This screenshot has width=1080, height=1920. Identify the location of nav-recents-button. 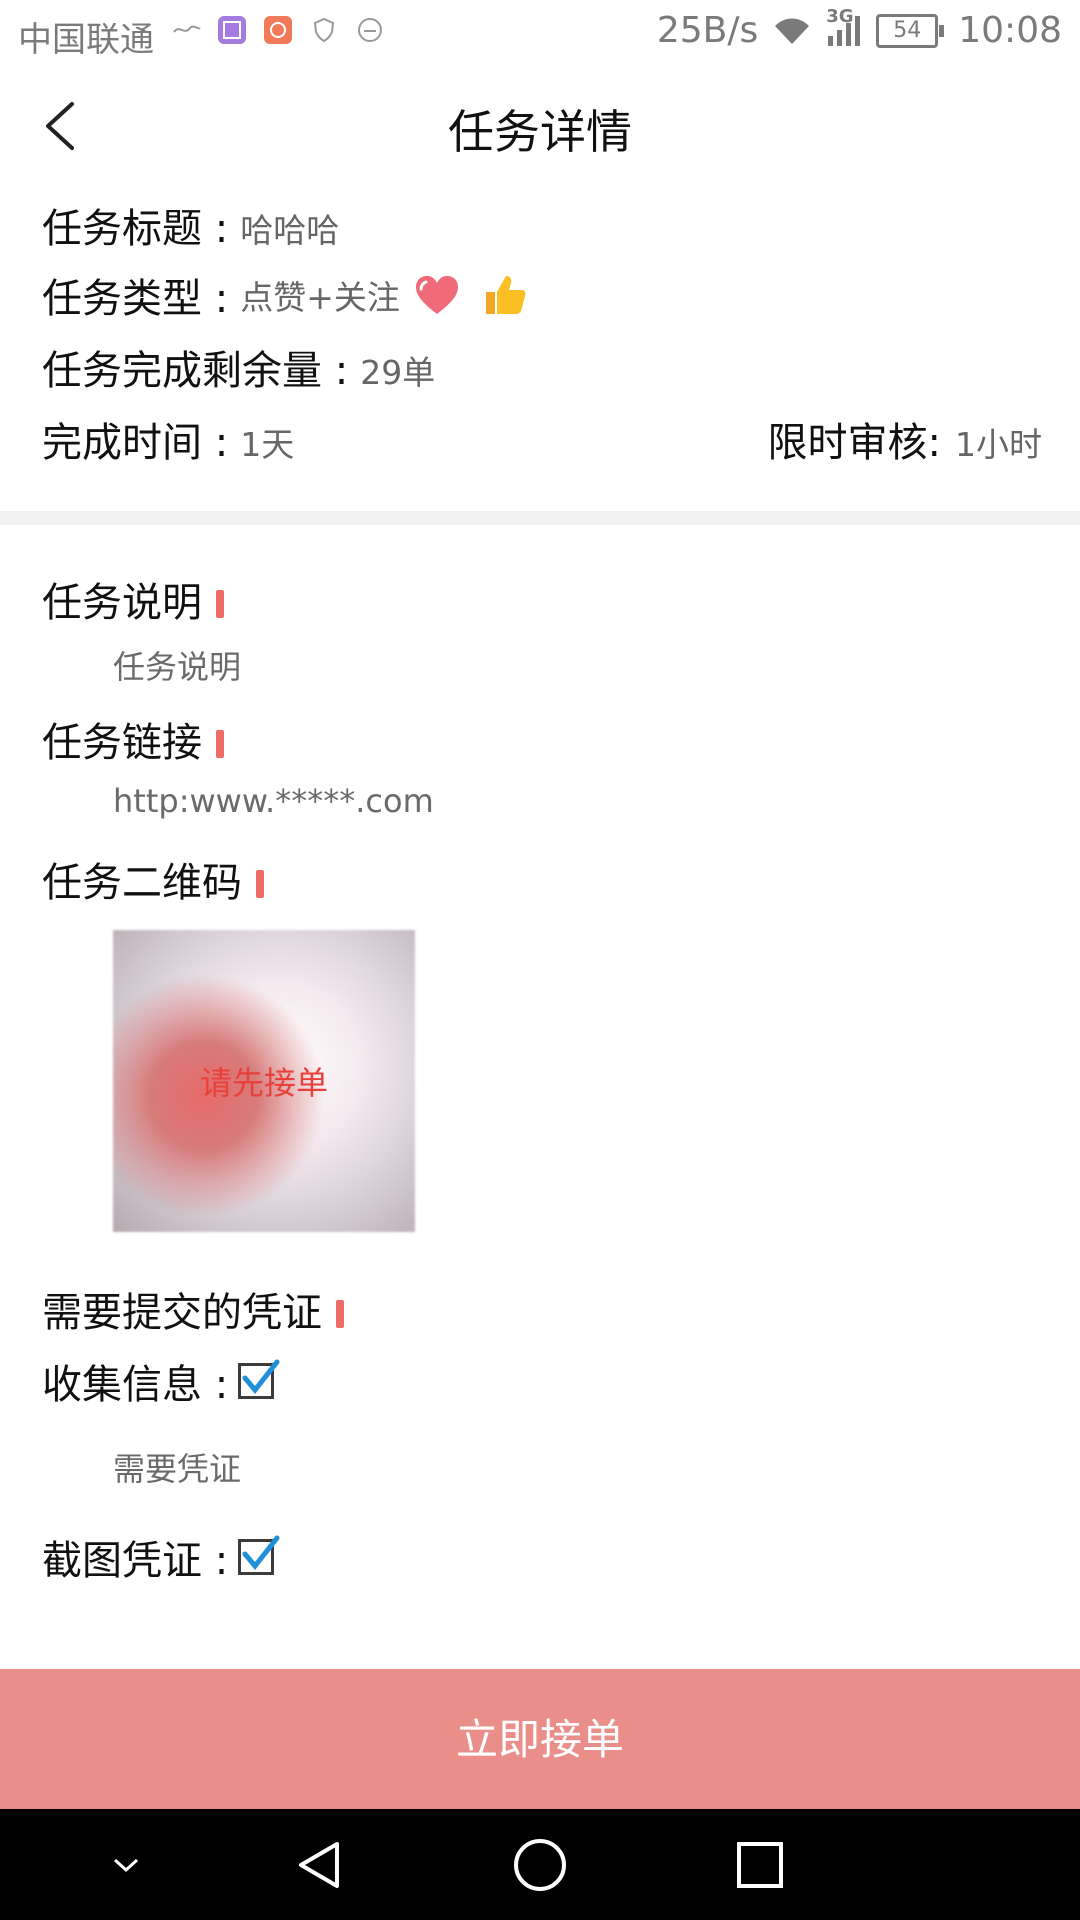
(760, 1864).